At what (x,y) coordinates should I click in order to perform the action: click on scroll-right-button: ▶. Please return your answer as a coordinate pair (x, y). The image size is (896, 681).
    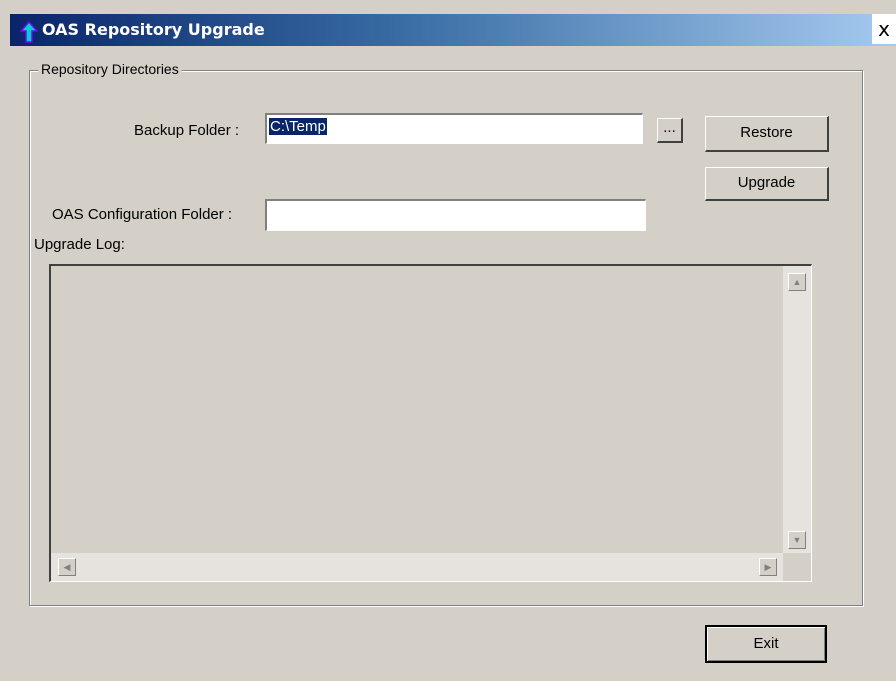
    Looking at the image, I should click on (768, 567).